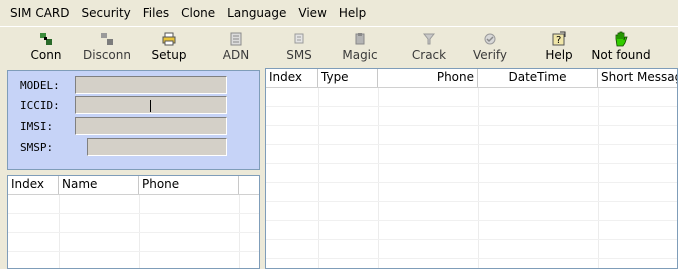 The height and width of the screenshot is (269, 678). What do you see at coordinates (40, 85) in the screenshot?
I see `model-label: MODEL:` at bounding box center [40, 85].